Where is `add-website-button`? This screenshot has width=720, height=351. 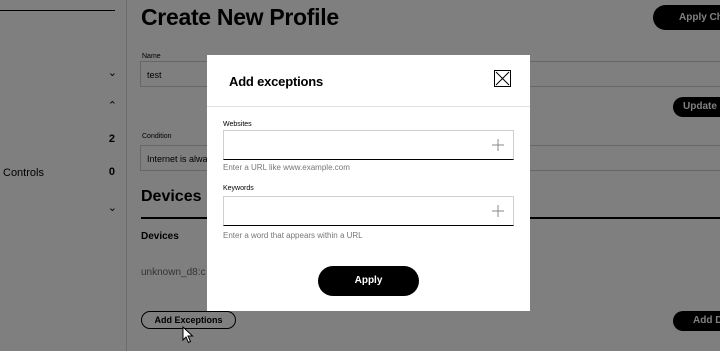
add-website-button is located at coordinates (498, 145).